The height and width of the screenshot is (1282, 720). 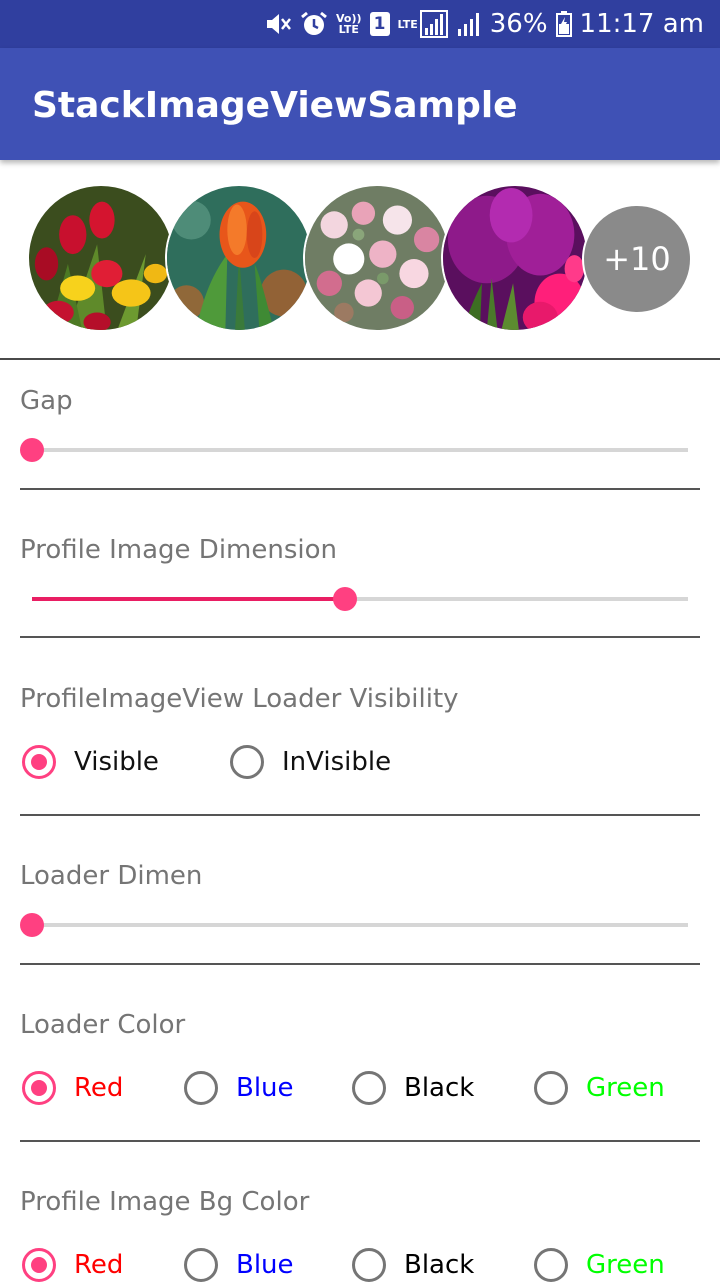 I want to click on bg-color-radio-red-circle, so click(x=39, y=1265).